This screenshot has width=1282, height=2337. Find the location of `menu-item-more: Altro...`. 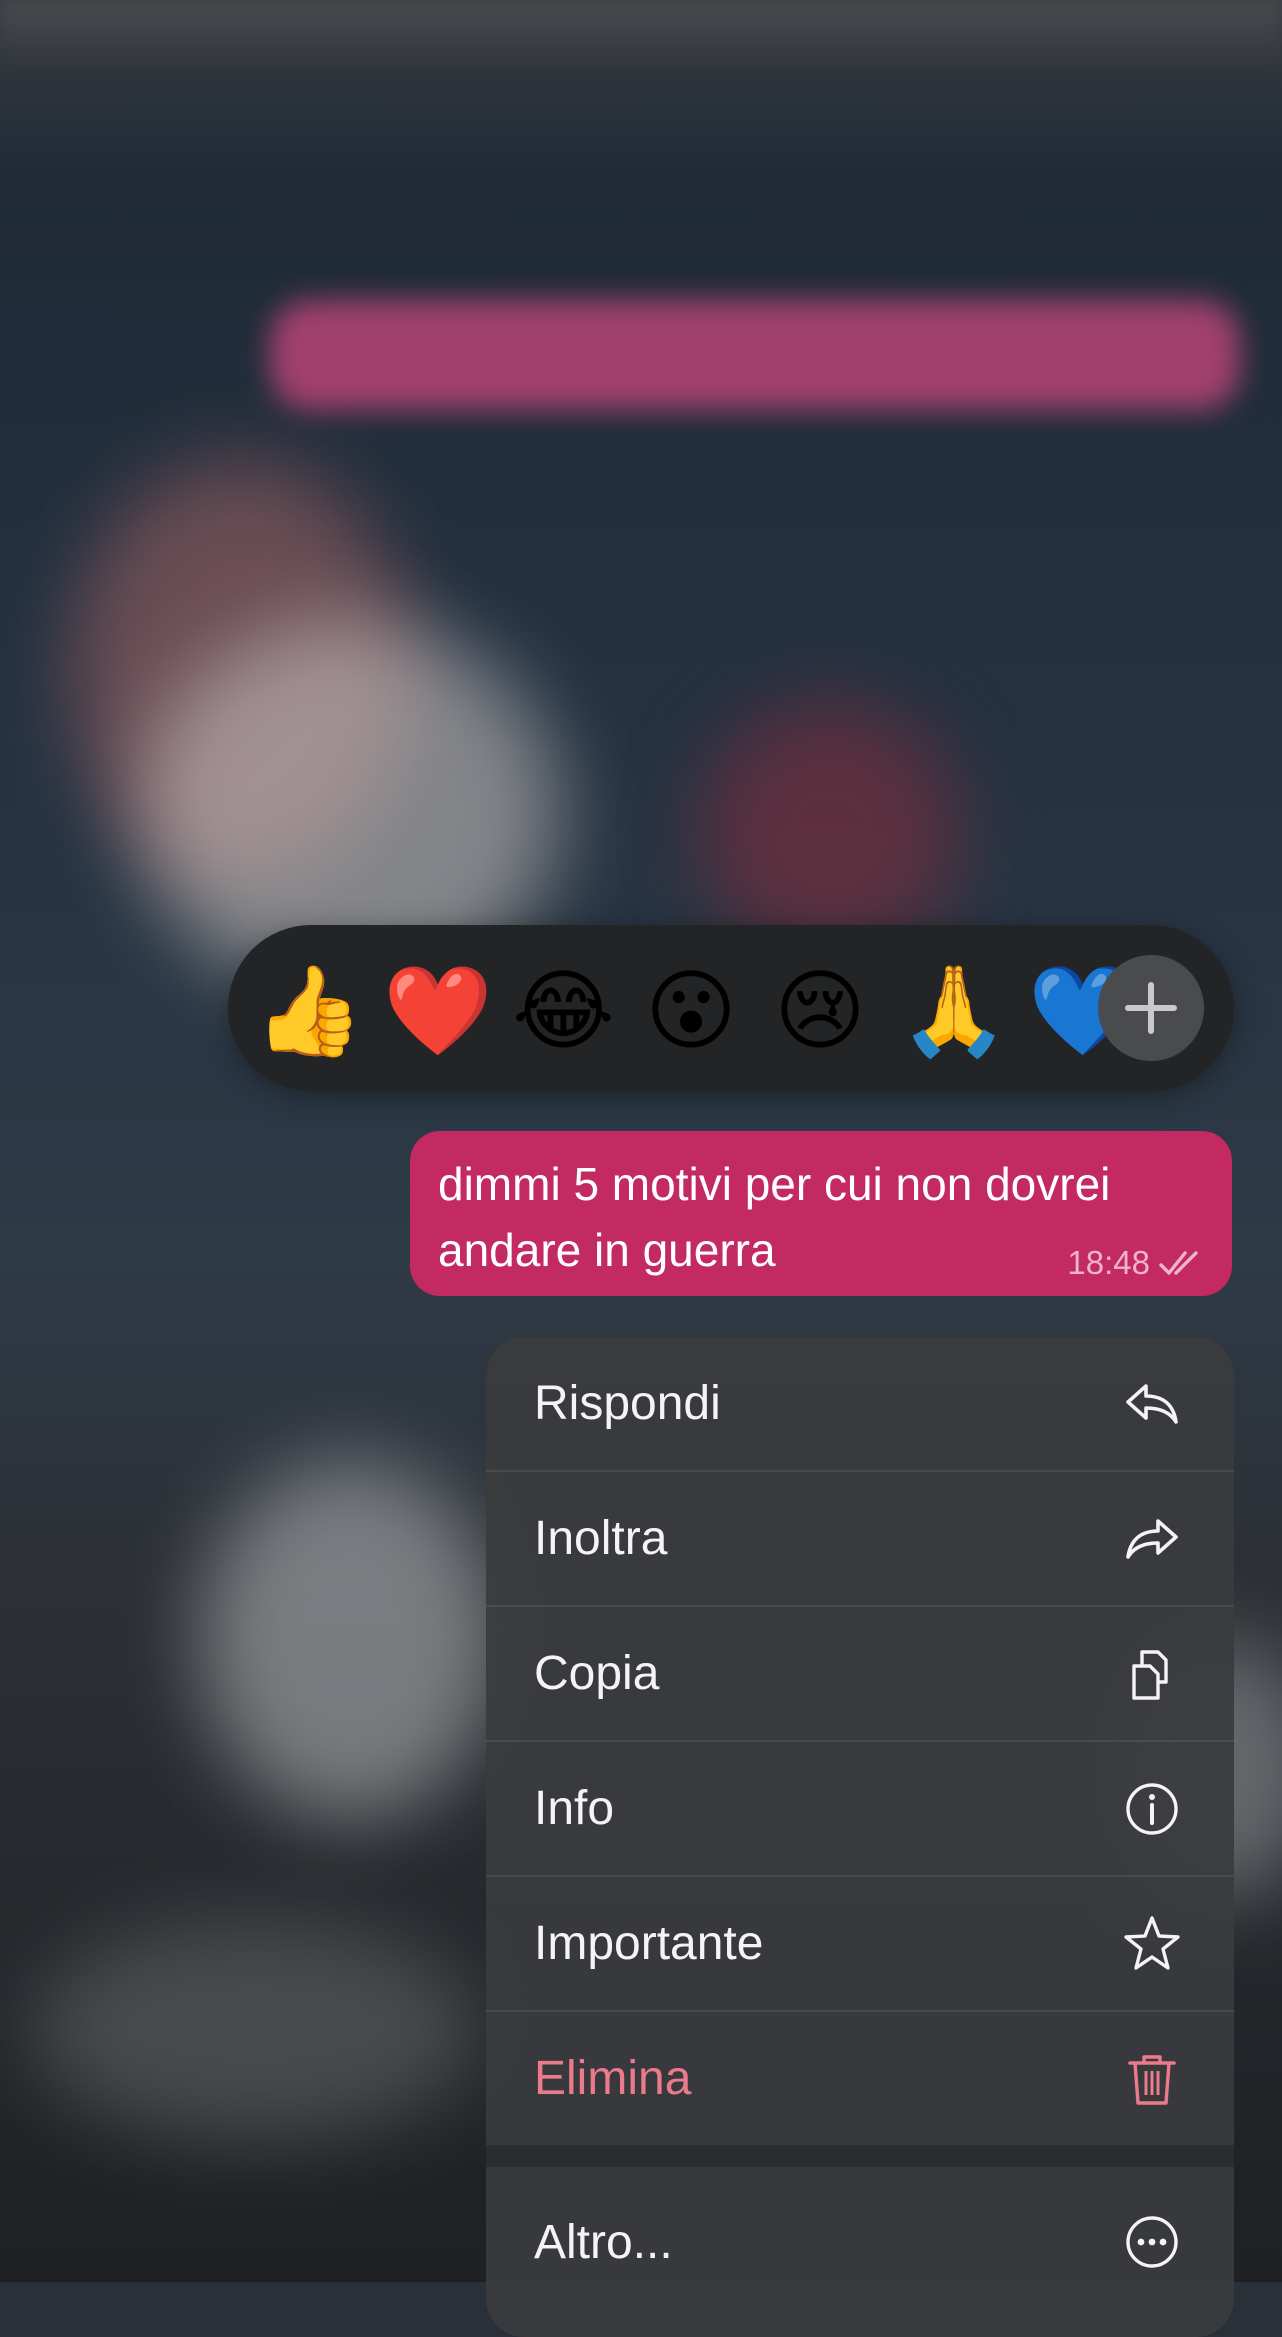

menu-item-more: Altro... is located at coordinates (860, 2242).